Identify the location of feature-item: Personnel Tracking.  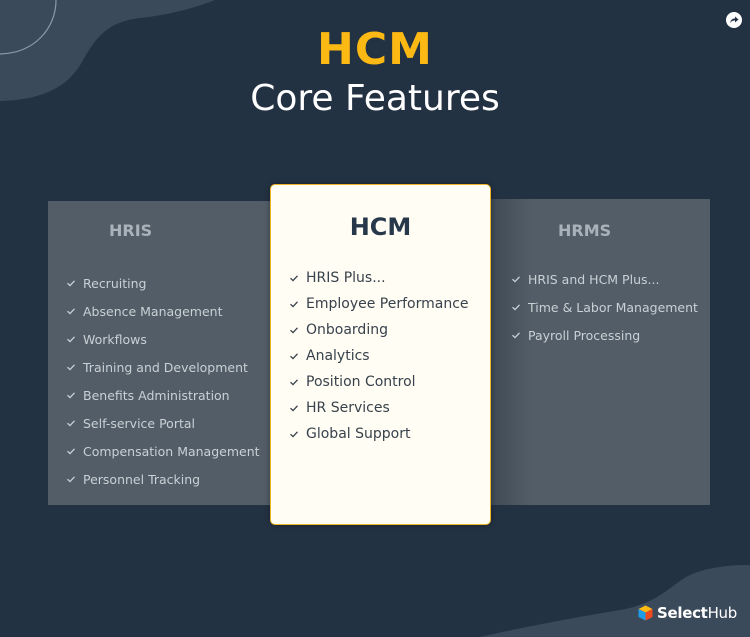
(163, 479).